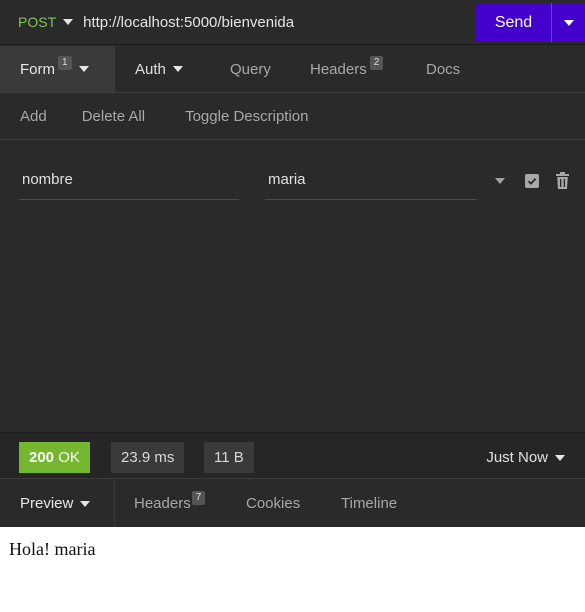 This screenshot has height=612, width=585. Describe the element at coordinates (148, 457) in the screenshot. I see `response-time-badge: 23.9 ms` at that location.